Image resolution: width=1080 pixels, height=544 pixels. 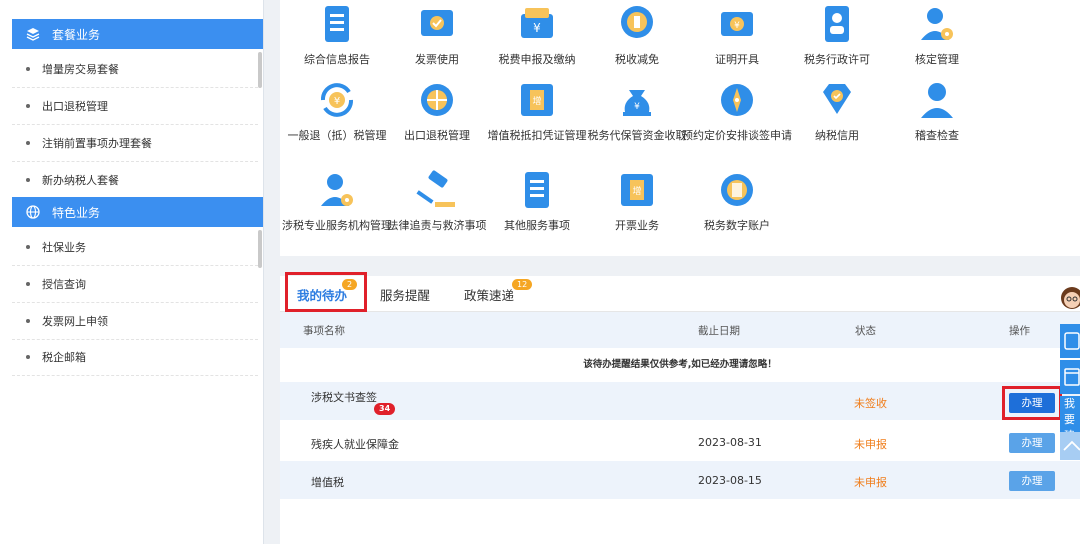 I want to click on header-name: 事项名称, so click(x=324, y=331).